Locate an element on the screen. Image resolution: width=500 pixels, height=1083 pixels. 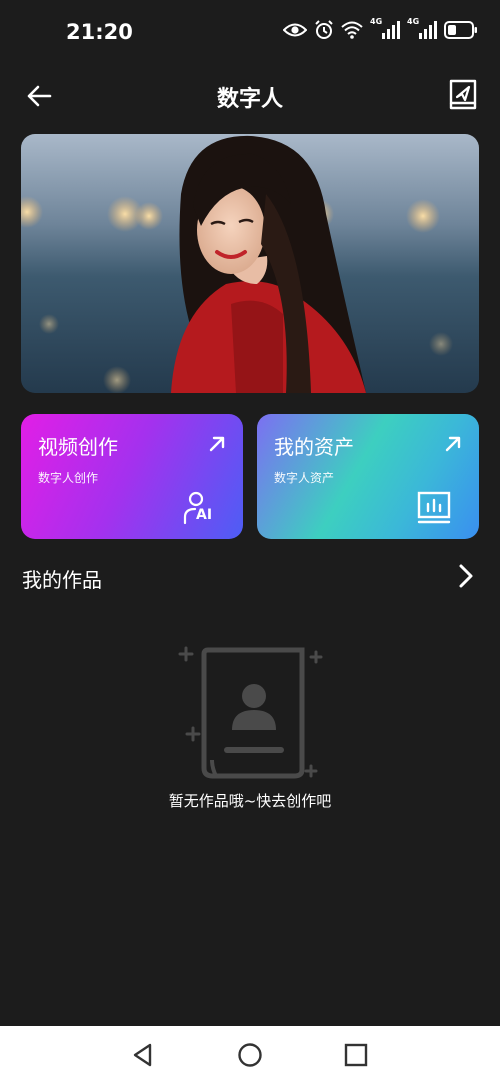
eye-icon is located at coordinates (295, 30).